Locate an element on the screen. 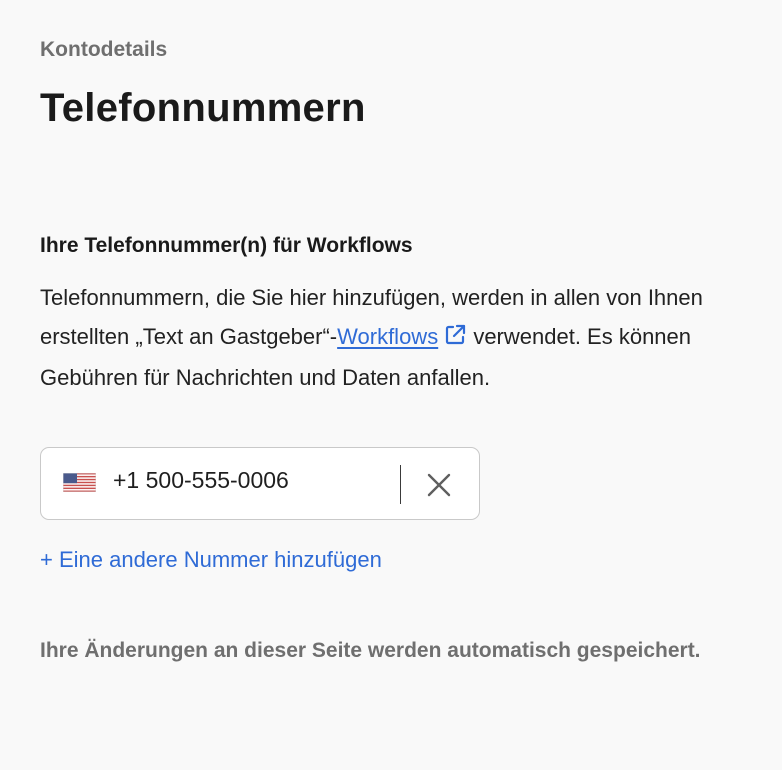 The image size is (782, 770). add-another-number-link: + Eine andere Nummer hinzufügen is located at coordinates (211, 560).